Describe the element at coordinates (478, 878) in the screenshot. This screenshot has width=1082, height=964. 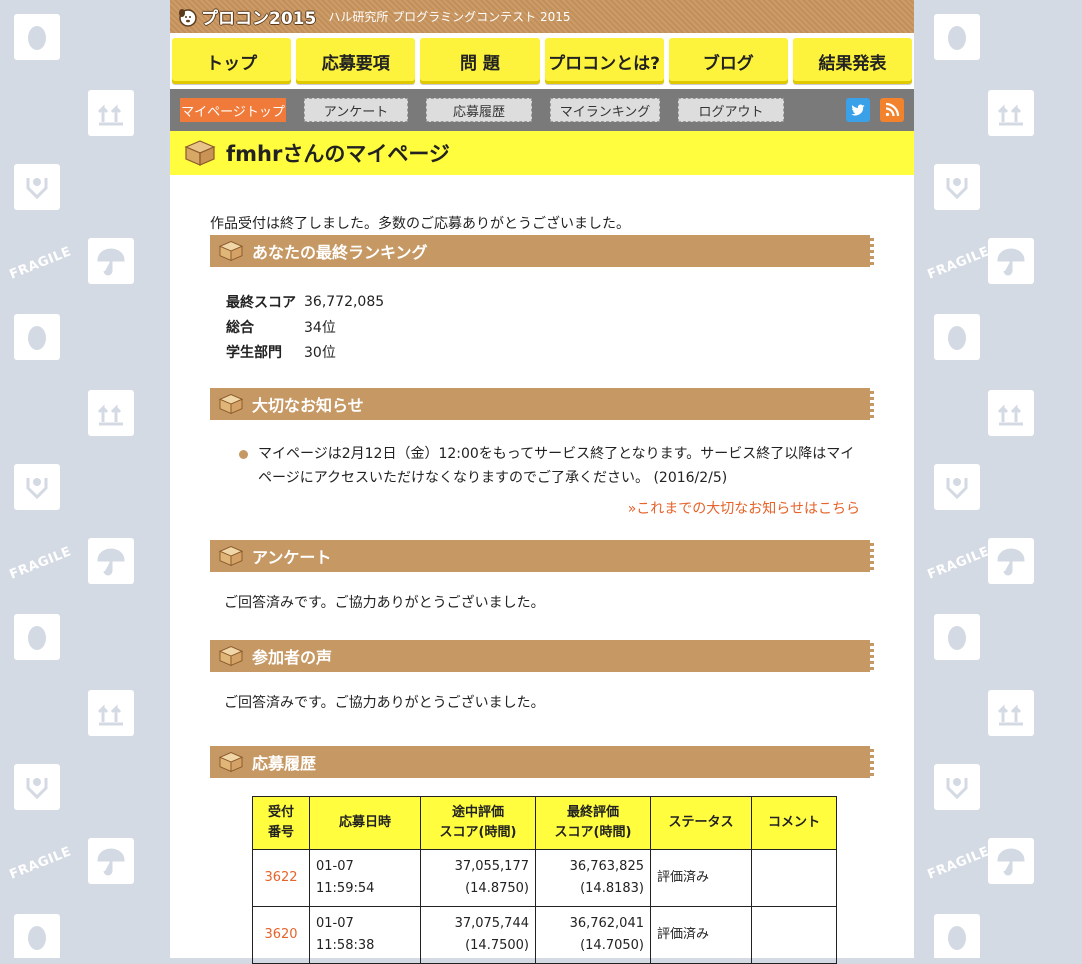
I see `mid-score: 37,055,177 (14.8750)` at that location.